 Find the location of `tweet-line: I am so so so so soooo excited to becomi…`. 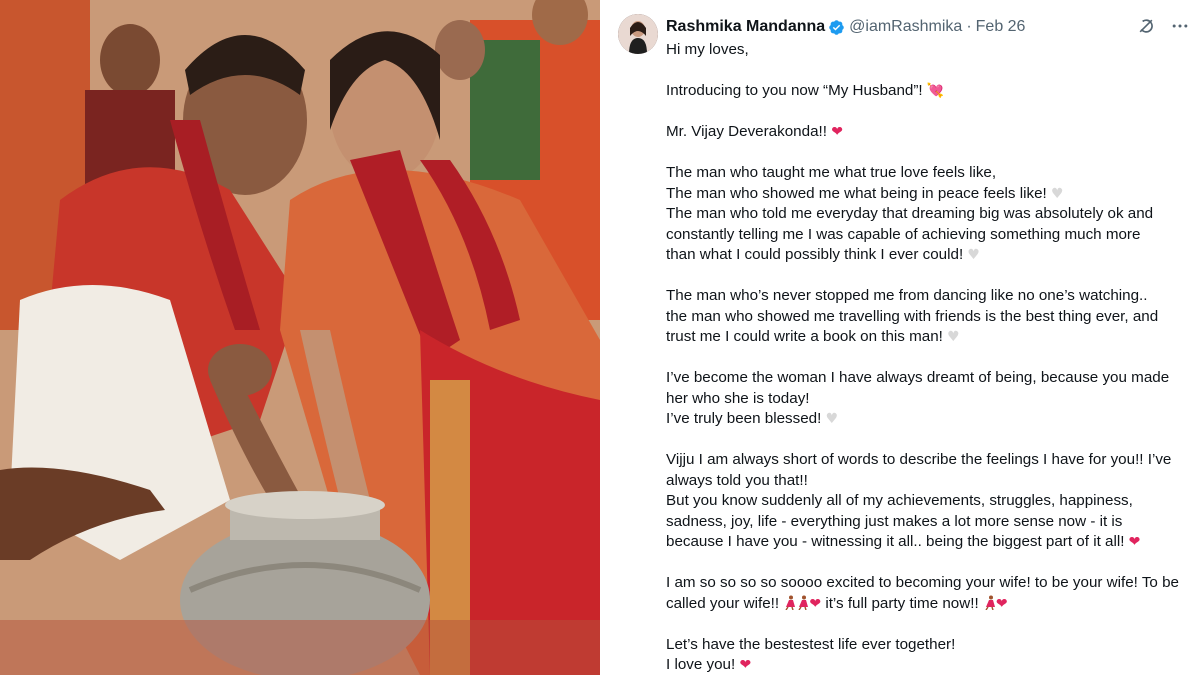

tweet-line: I am so so so so soooo excited to becomi… is located at coordinates (922, 582).